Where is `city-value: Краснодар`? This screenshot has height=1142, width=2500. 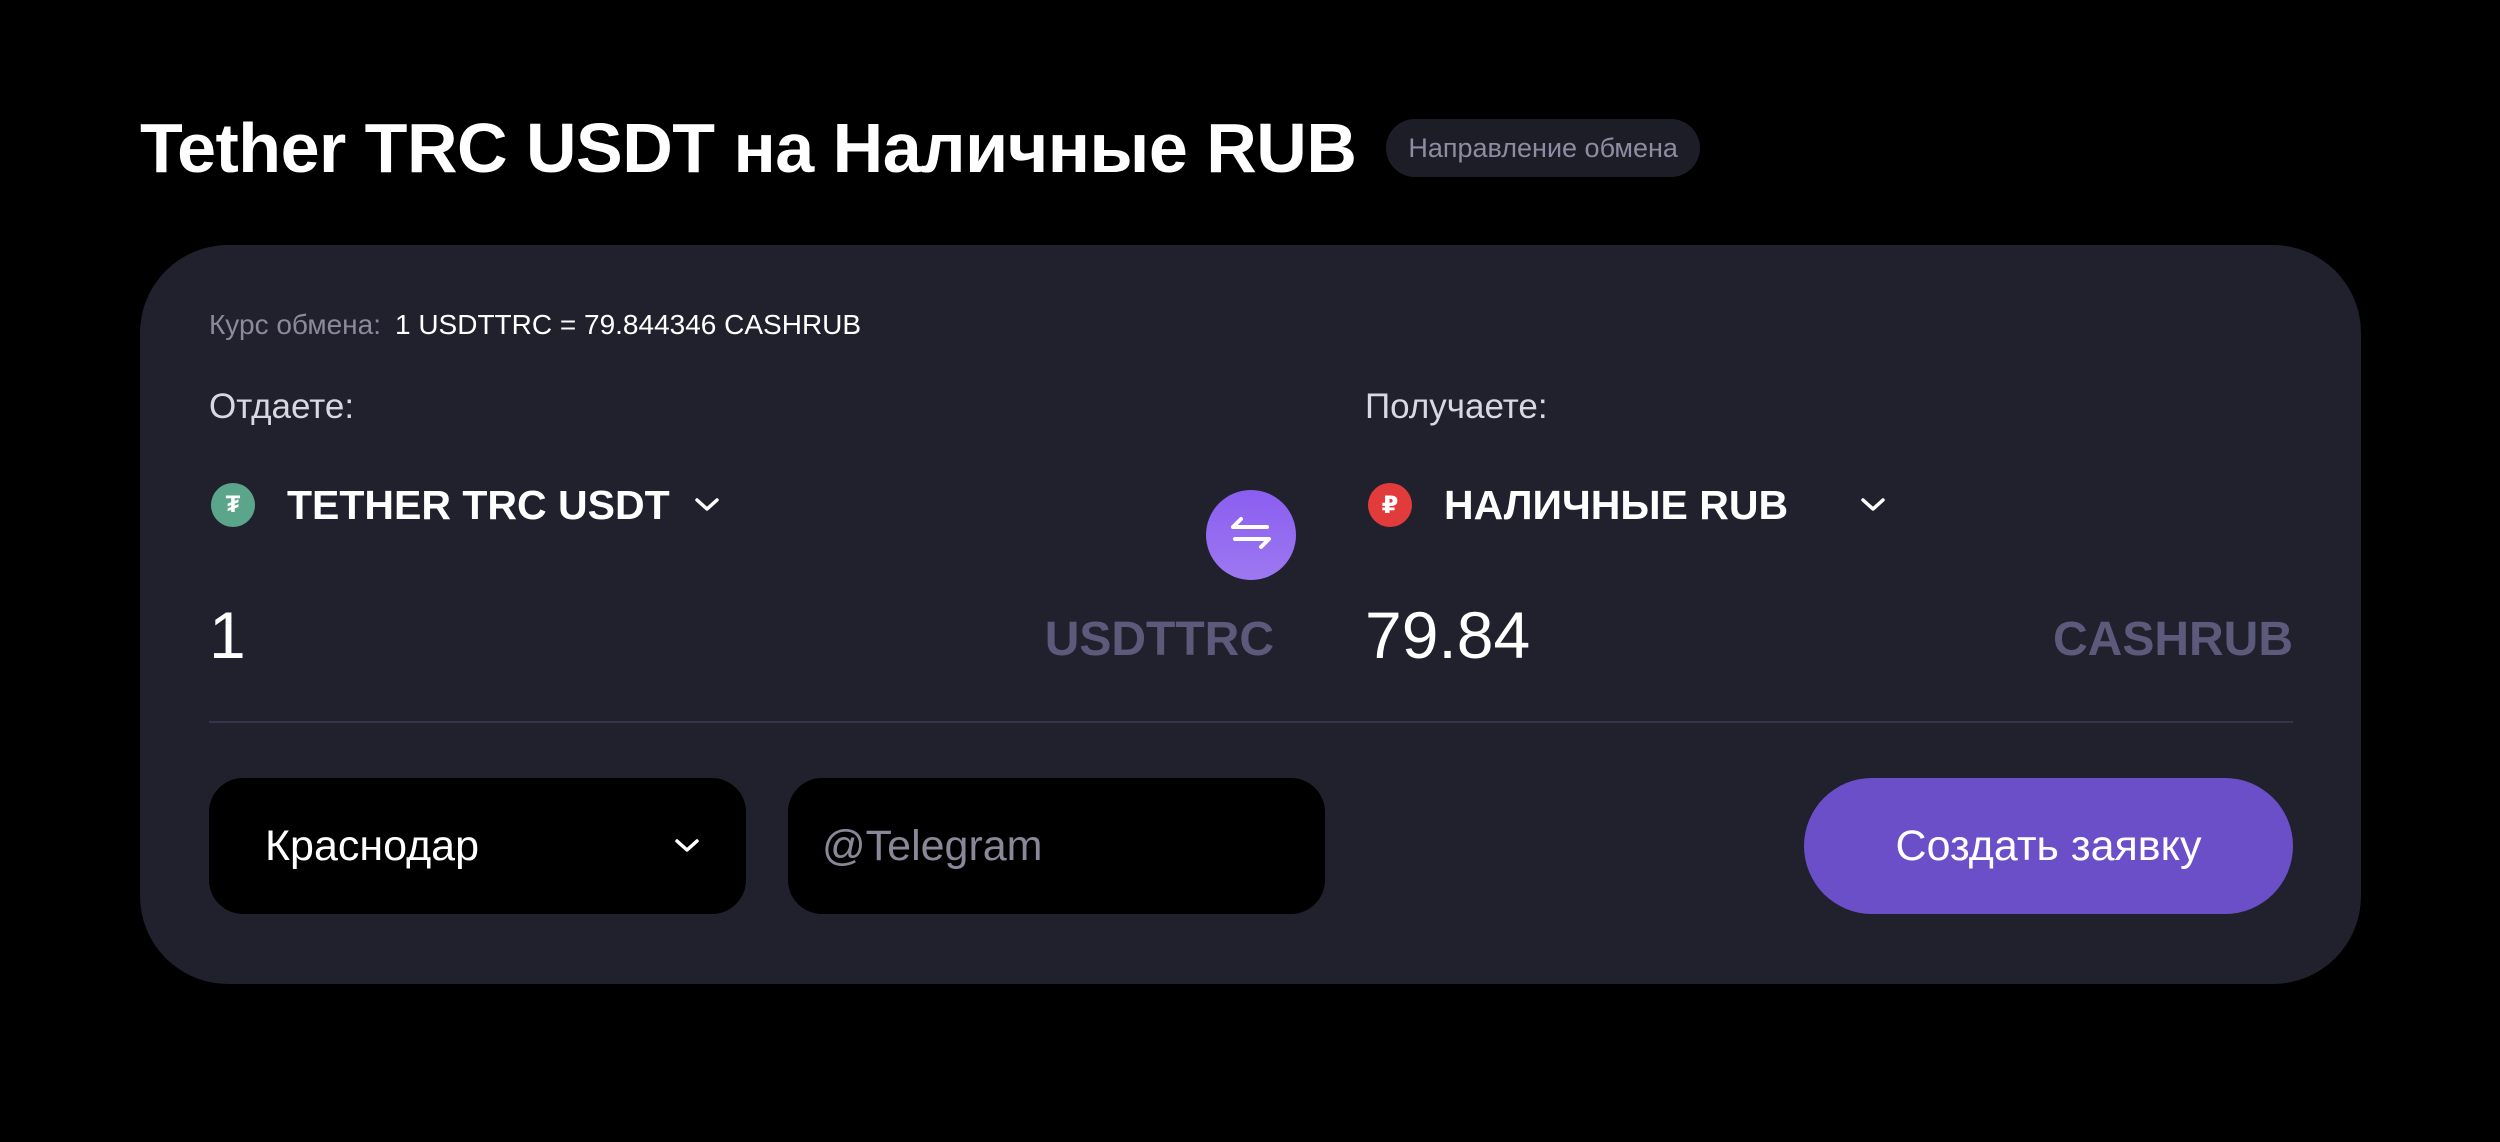
city-value: Краснодар is located at coordinates (372, 845).